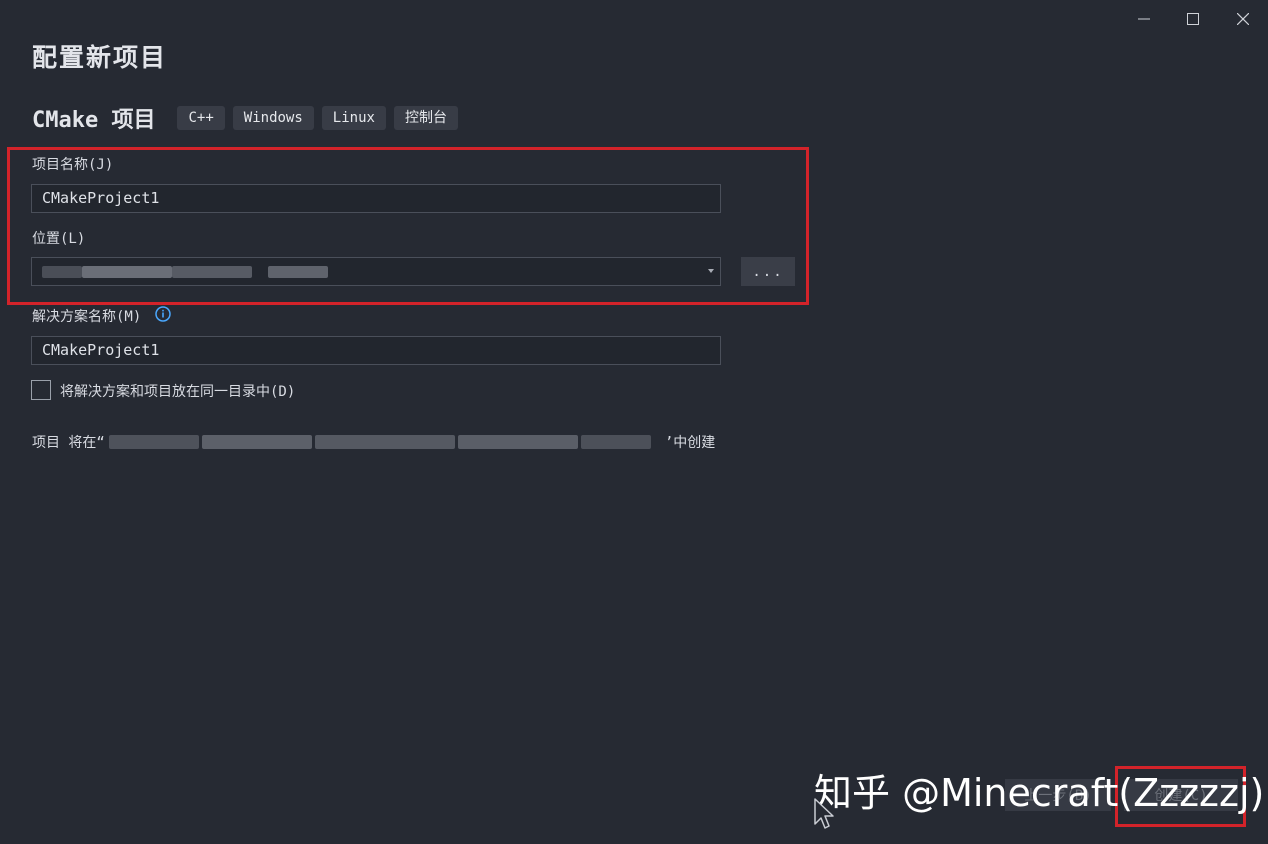 This screenshot has width=1268, height=844. Describe the element at coordinates (408, 226) in the screenshot. I see `highlight-box` at that location.